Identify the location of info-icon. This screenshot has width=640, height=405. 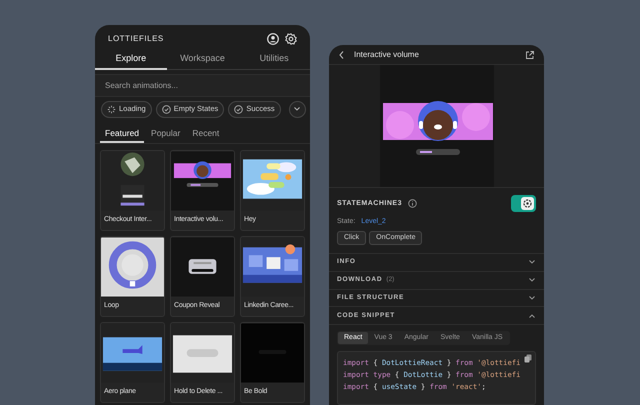
(412, 203).